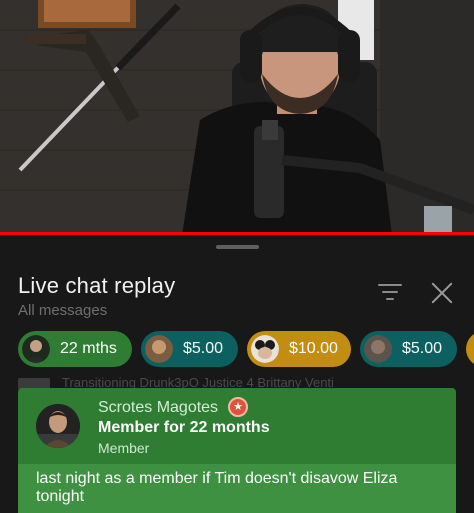  Describe the element at coordinates (97, 285) in the screenshot. I see `chat-title: Live chat replay` at that location.